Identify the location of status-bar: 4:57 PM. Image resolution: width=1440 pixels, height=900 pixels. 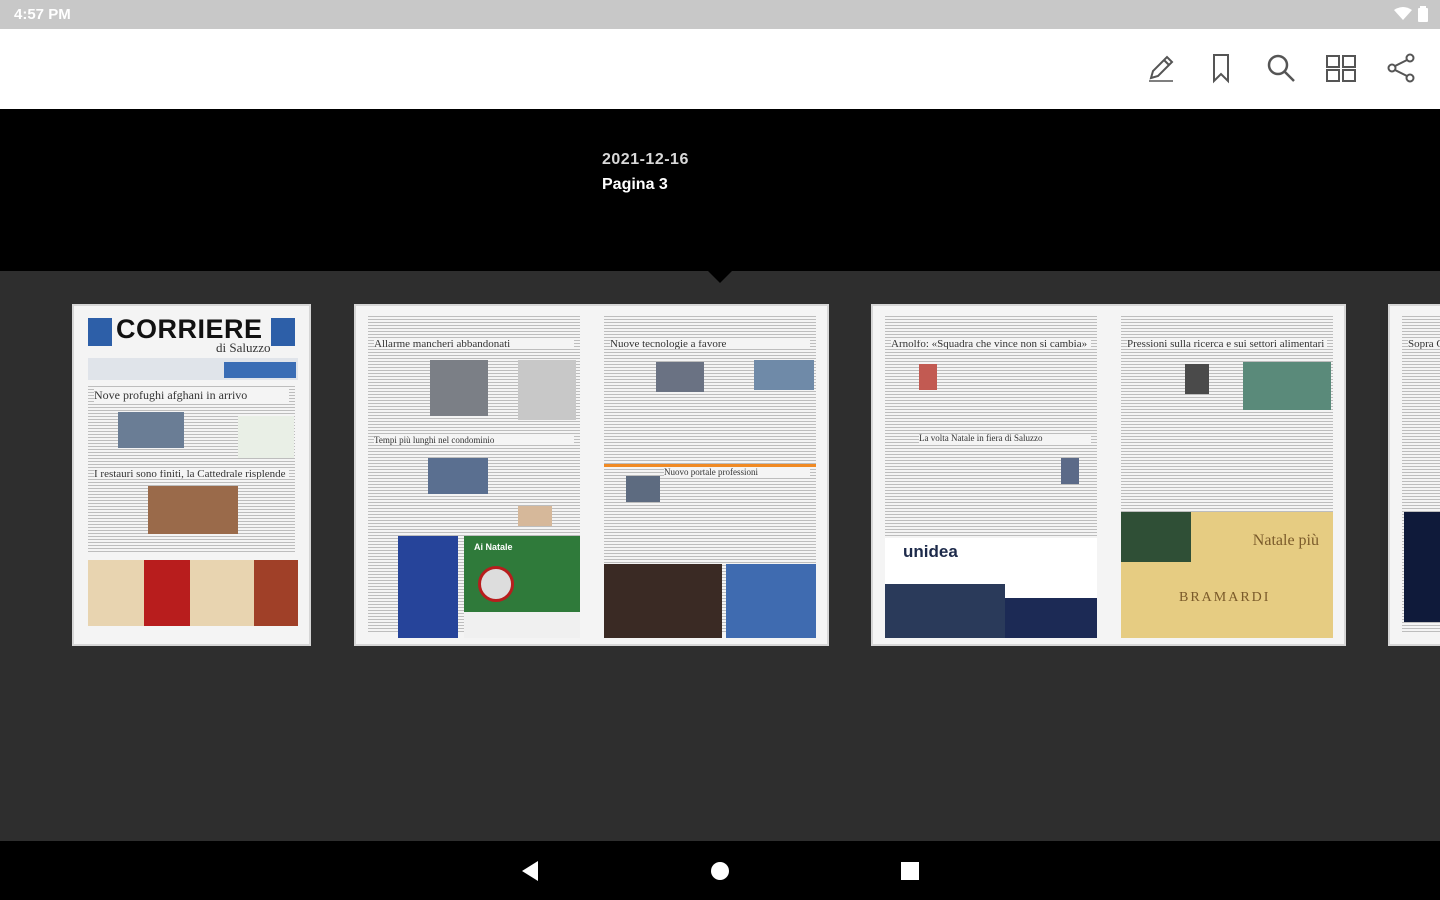
(720, 14).